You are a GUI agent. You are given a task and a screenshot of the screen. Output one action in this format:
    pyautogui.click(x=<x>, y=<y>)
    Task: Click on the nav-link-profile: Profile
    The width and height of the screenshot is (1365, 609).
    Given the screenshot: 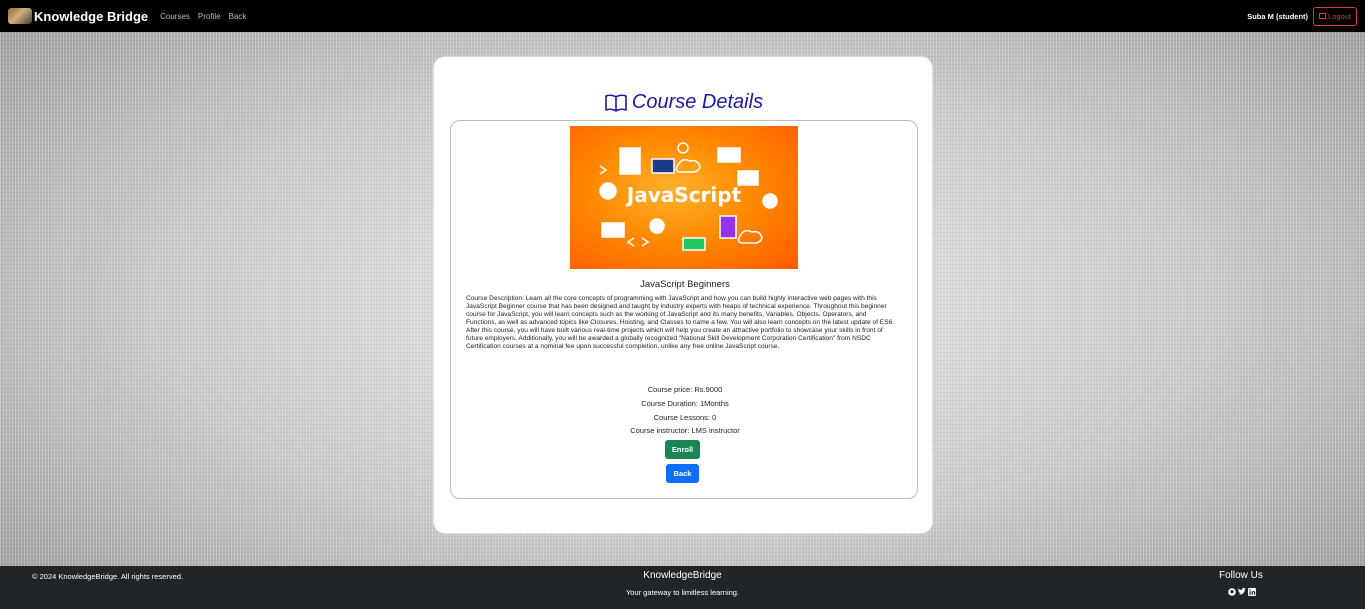 What is the action you would take?
    pyautogui.click(x=209, y=16)
    